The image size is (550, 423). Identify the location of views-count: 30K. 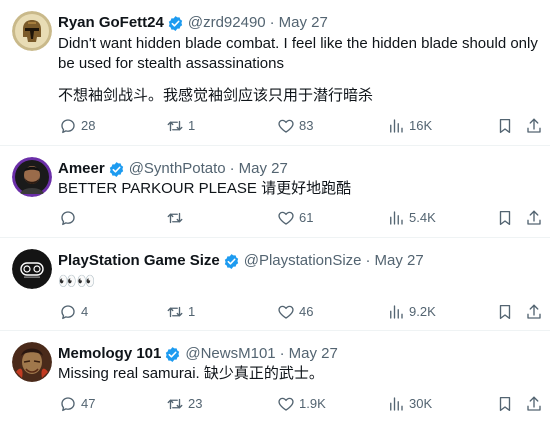
(421, 403).